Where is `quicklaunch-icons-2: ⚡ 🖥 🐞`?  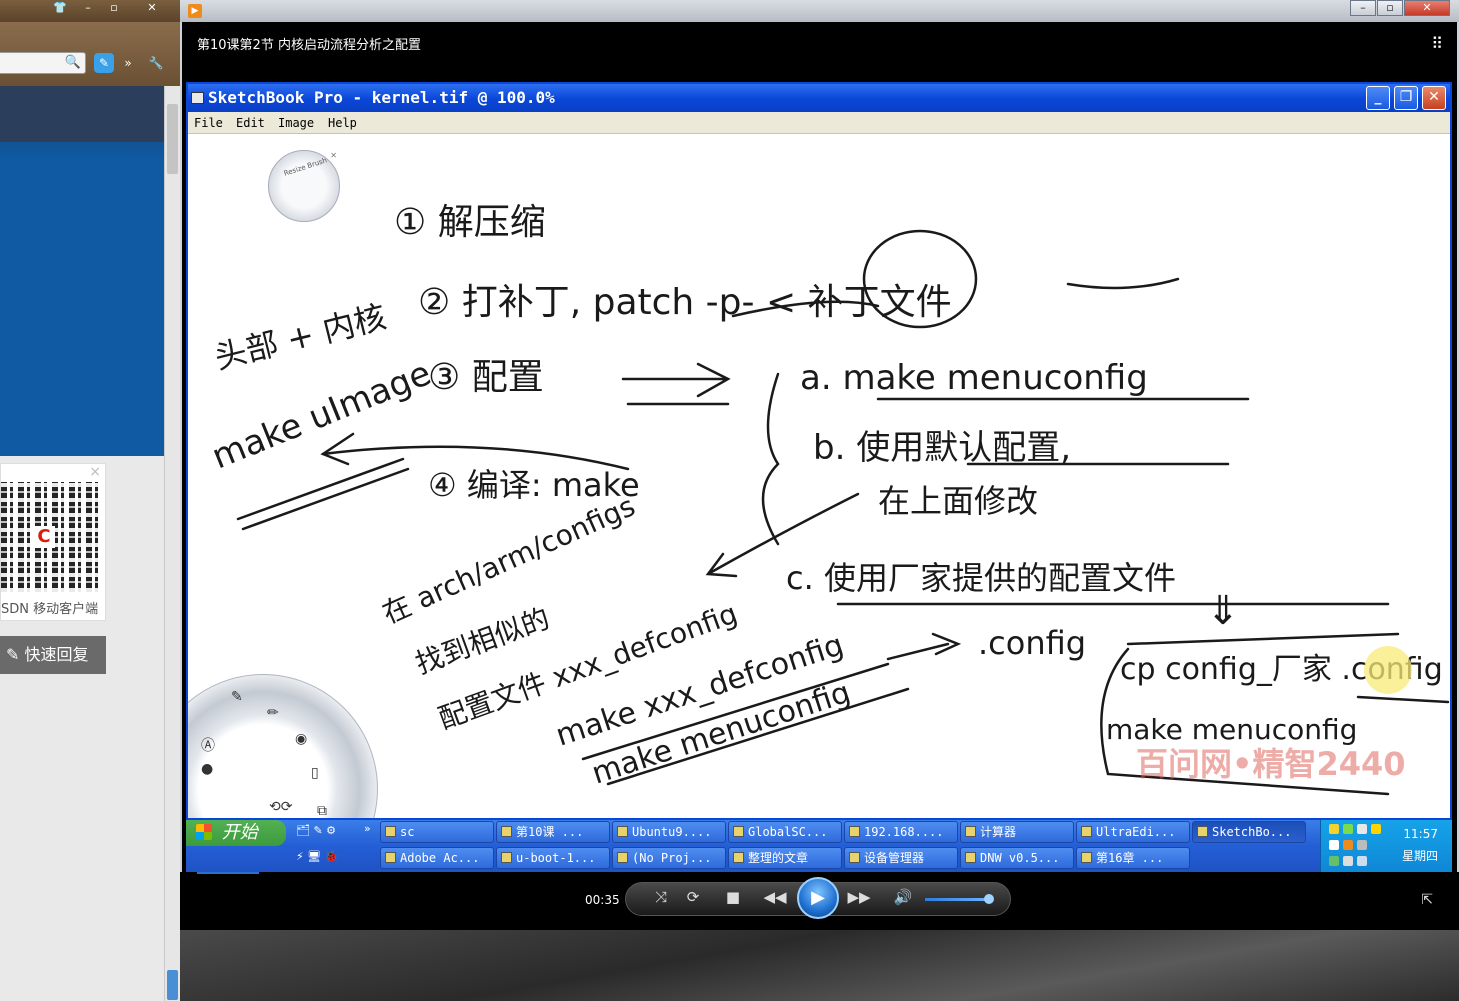
quicklaunch-icons-2: ⚡ 🖥 🐞 is located at coordinates (317, 856).